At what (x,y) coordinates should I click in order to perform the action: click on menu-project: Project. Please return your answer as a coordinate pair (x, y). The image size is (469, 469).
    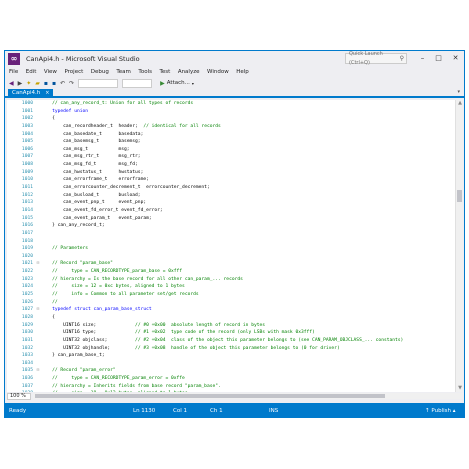
    Looking at the image, I should click on (73, 72).